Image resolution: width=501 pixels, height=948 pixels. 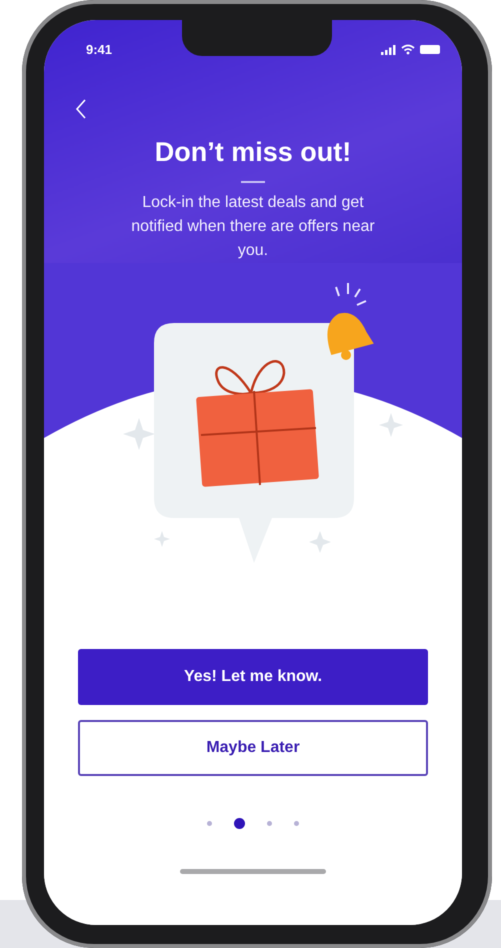 I want to click on home-indicator, so click(x=253, y=871).